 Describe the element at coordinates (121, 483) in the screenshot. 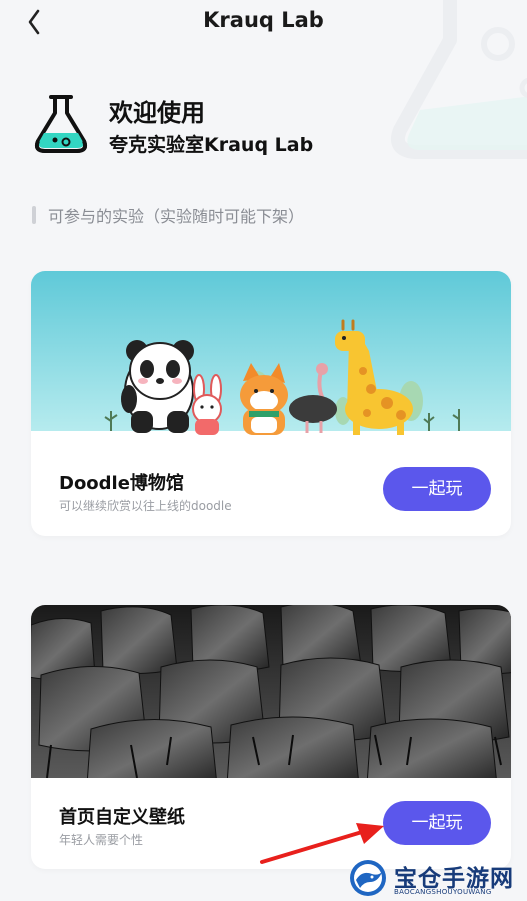

I see `experiment-name: Doodle博物馆` at that location.